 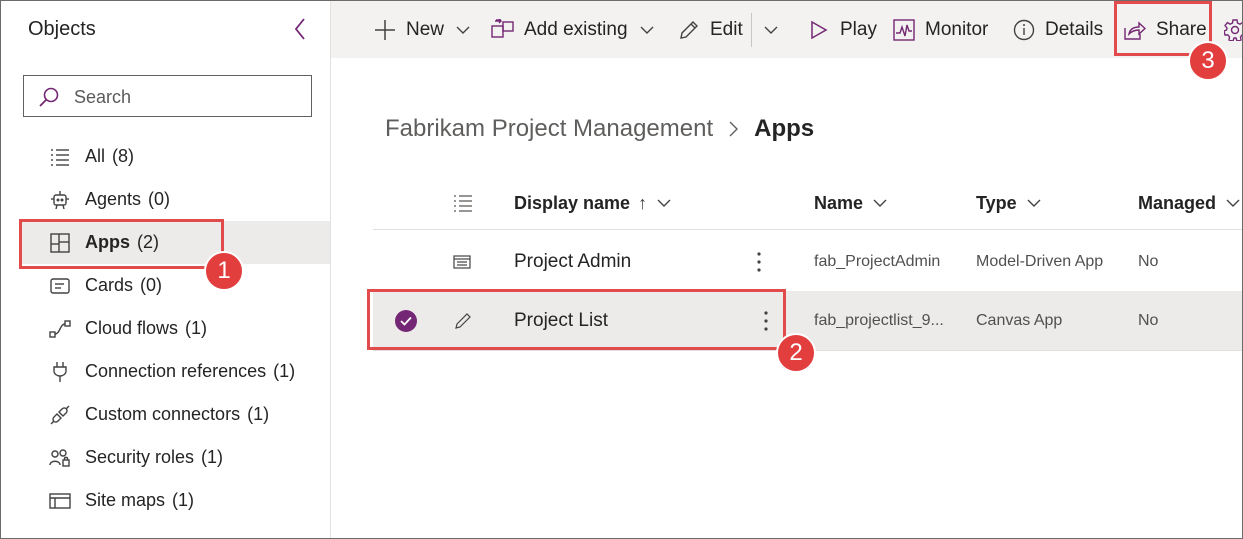 What do you see at coordinates (1177, 202) in the screenshot?
I see `column-label: Managed` at bounding box center [1177, 202].